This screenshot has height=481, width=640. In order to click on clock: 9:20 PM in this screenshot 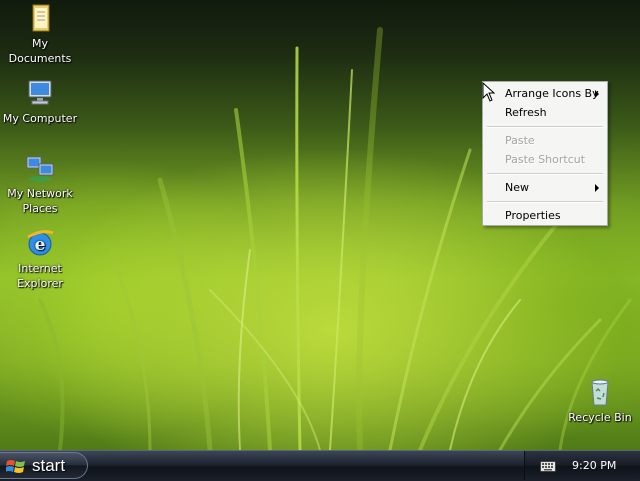, I will do `click(594, 465)`.